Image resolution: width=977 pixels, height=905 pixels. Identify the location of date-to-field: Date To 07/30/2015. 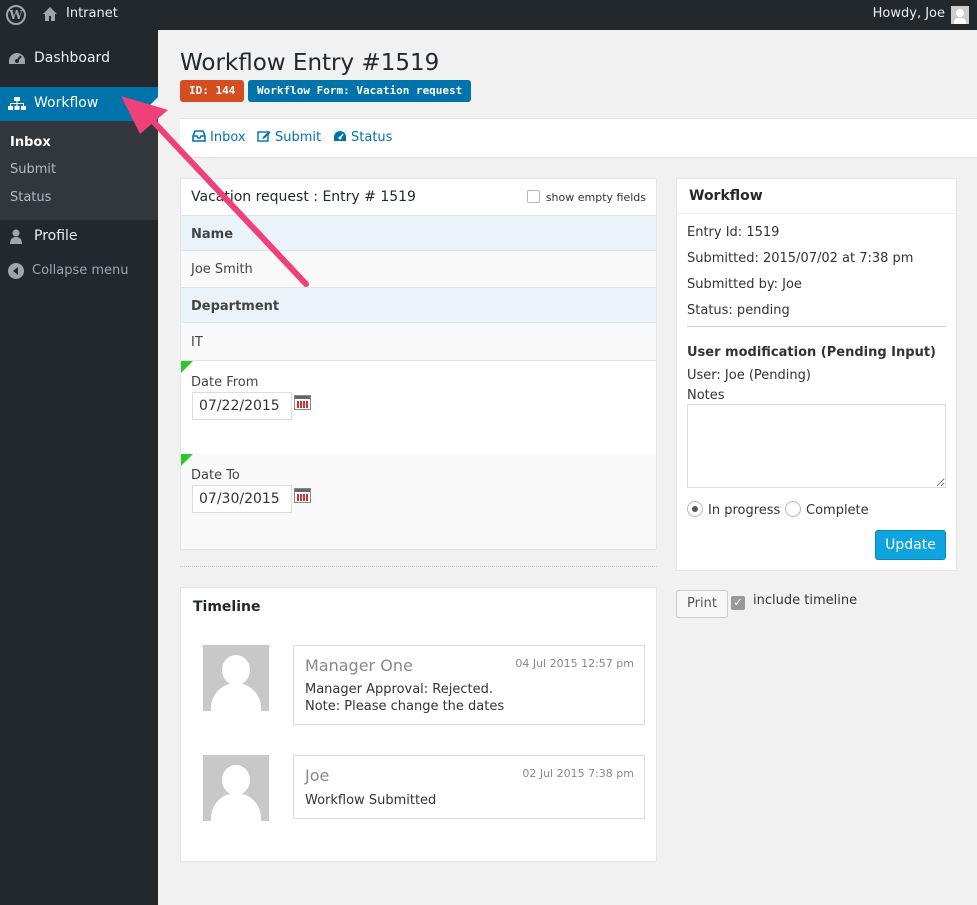
(418, 501).